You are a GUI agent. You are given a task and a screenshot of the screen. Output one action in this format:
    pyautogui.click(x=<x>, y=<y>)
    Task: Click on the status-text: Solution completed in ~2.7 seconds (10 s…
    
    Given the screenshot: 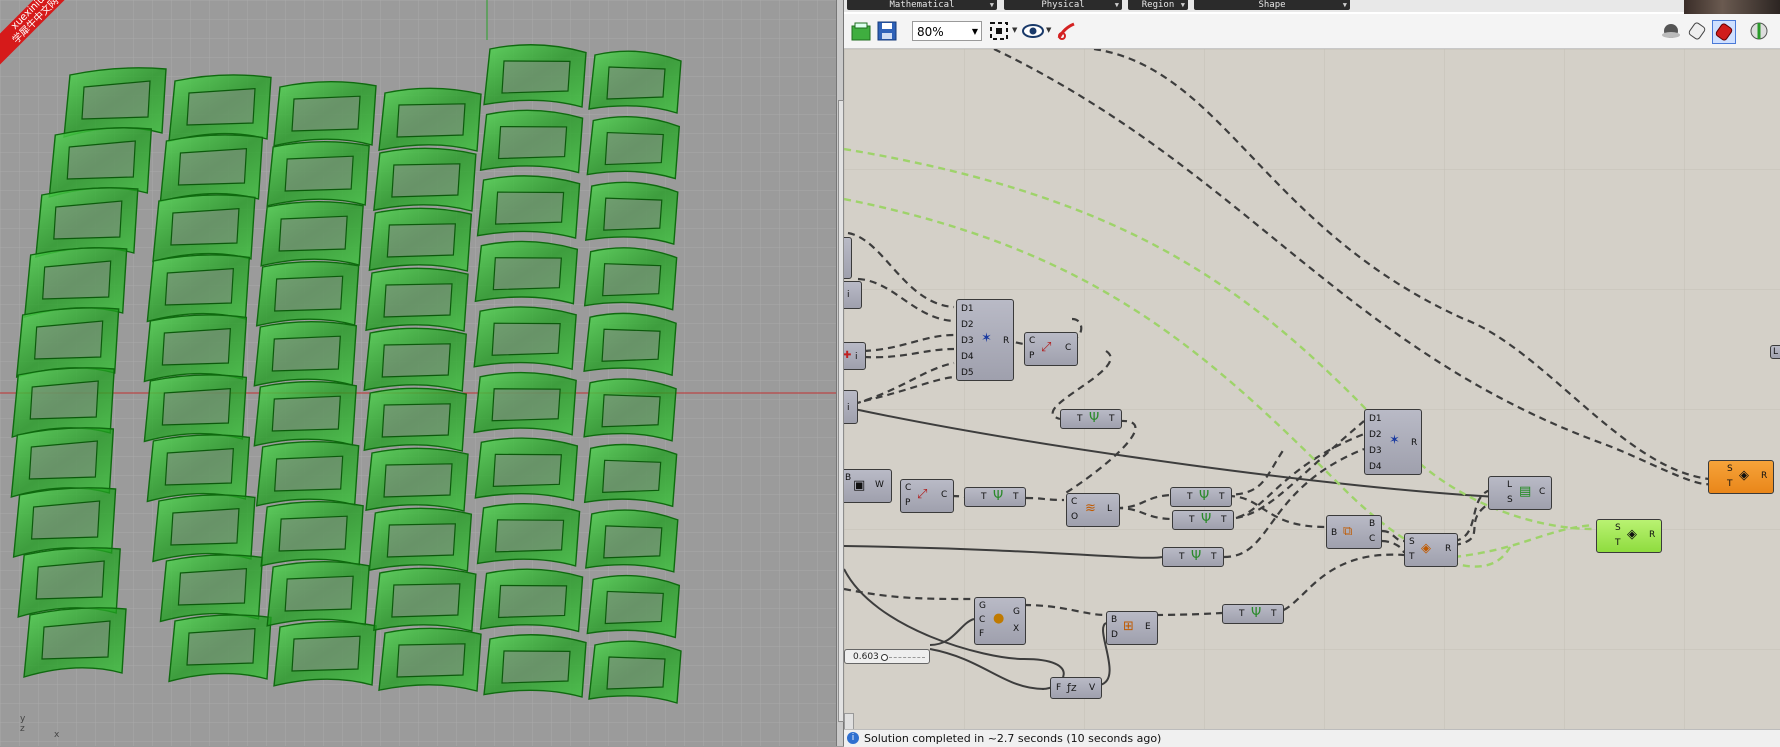 What is the action you would take?
    pyautogui.click(x=1013, y=738)
    